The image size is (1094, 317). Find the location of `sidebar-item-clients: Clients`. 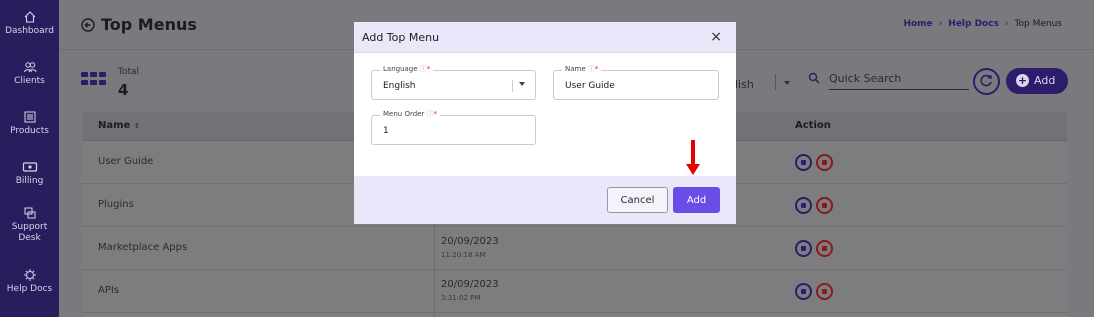

sidebar-item-clients: Clients is located at coordinates (29, 73).